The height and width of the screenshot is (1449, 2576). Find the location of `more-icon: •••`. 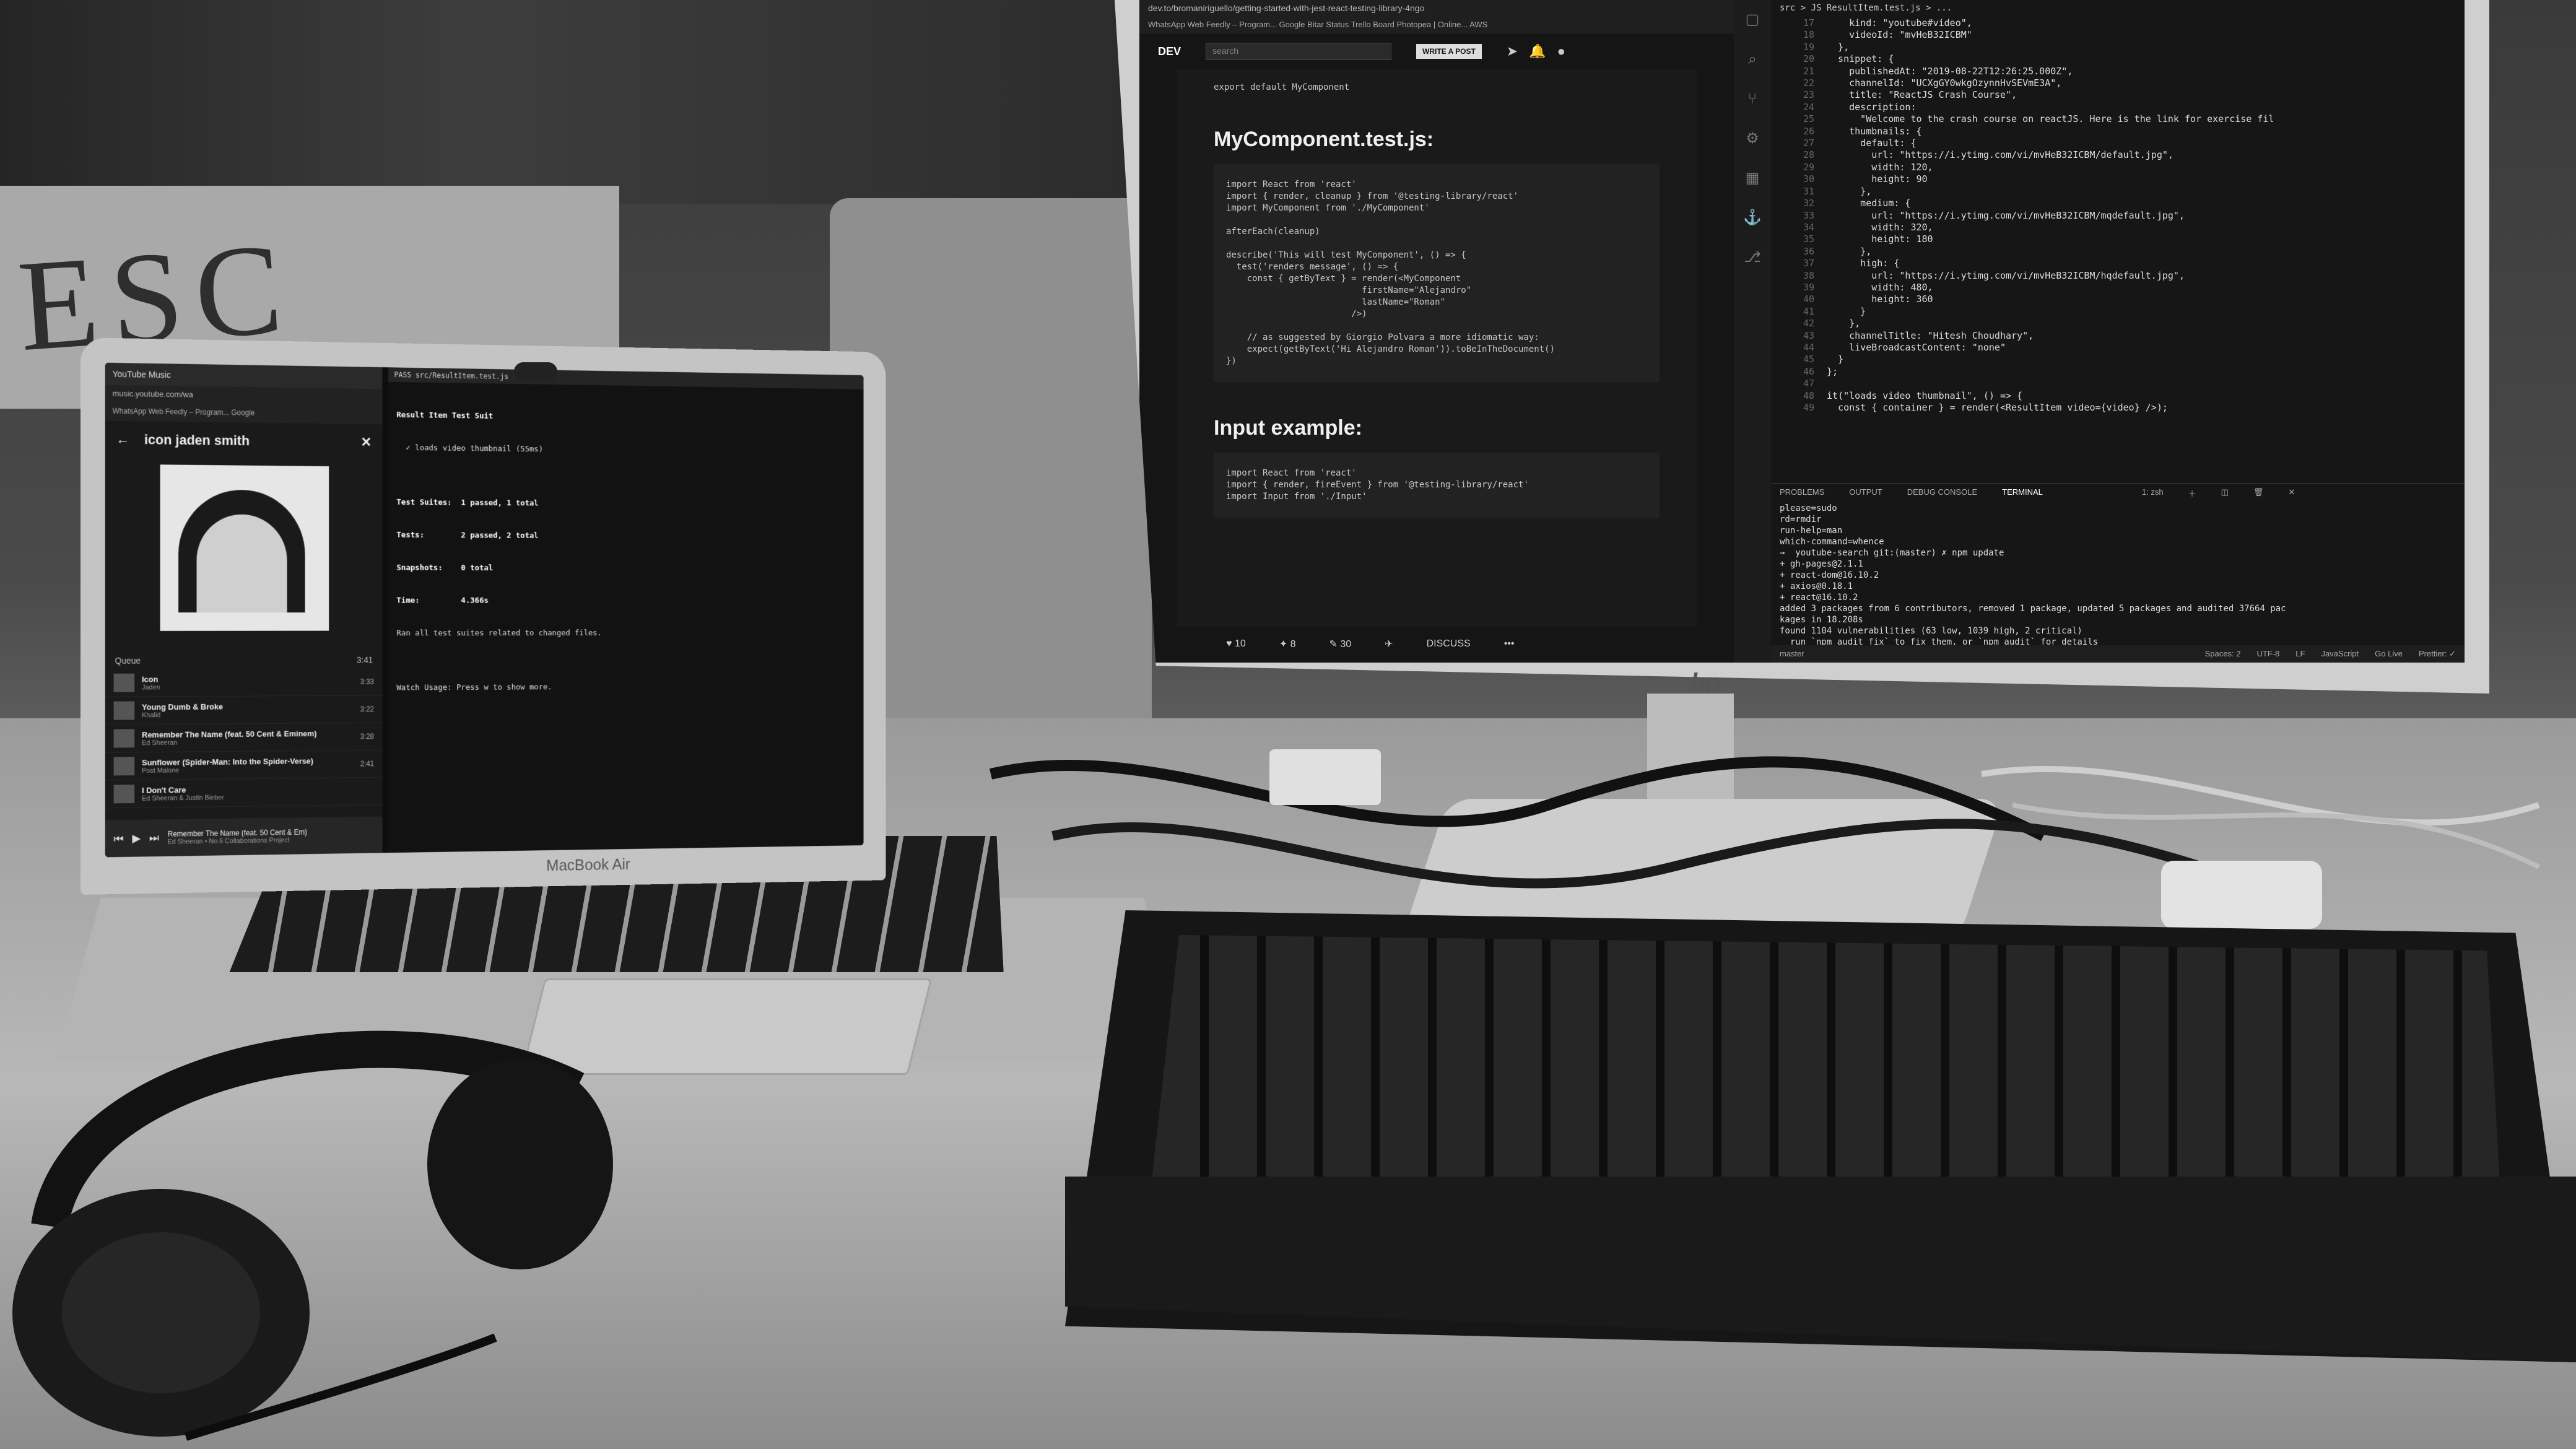

more-icon: ••• is located at coordinates (1509, 644).